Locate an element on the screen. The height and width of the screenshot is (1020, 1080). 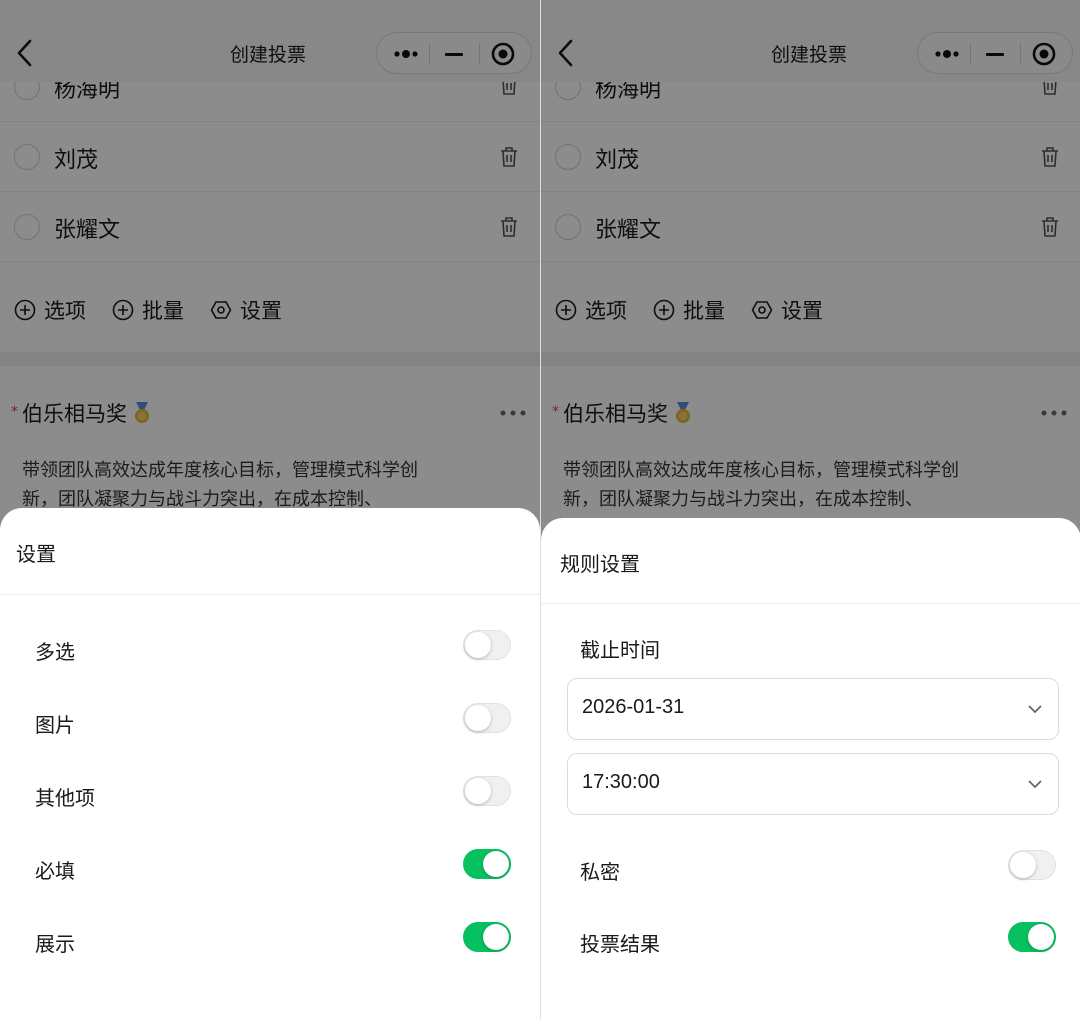
display-toggle is located at coordinates (487, 937).